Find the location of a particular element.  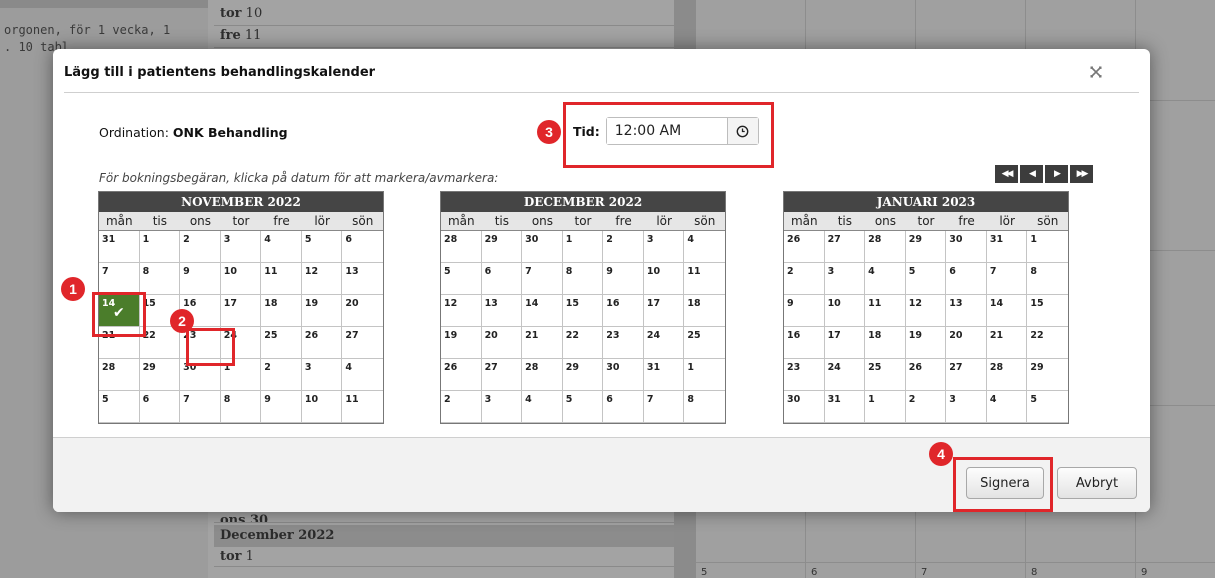

calendar-day-selected: 14 ✔ is located at coordinates (119, 311).